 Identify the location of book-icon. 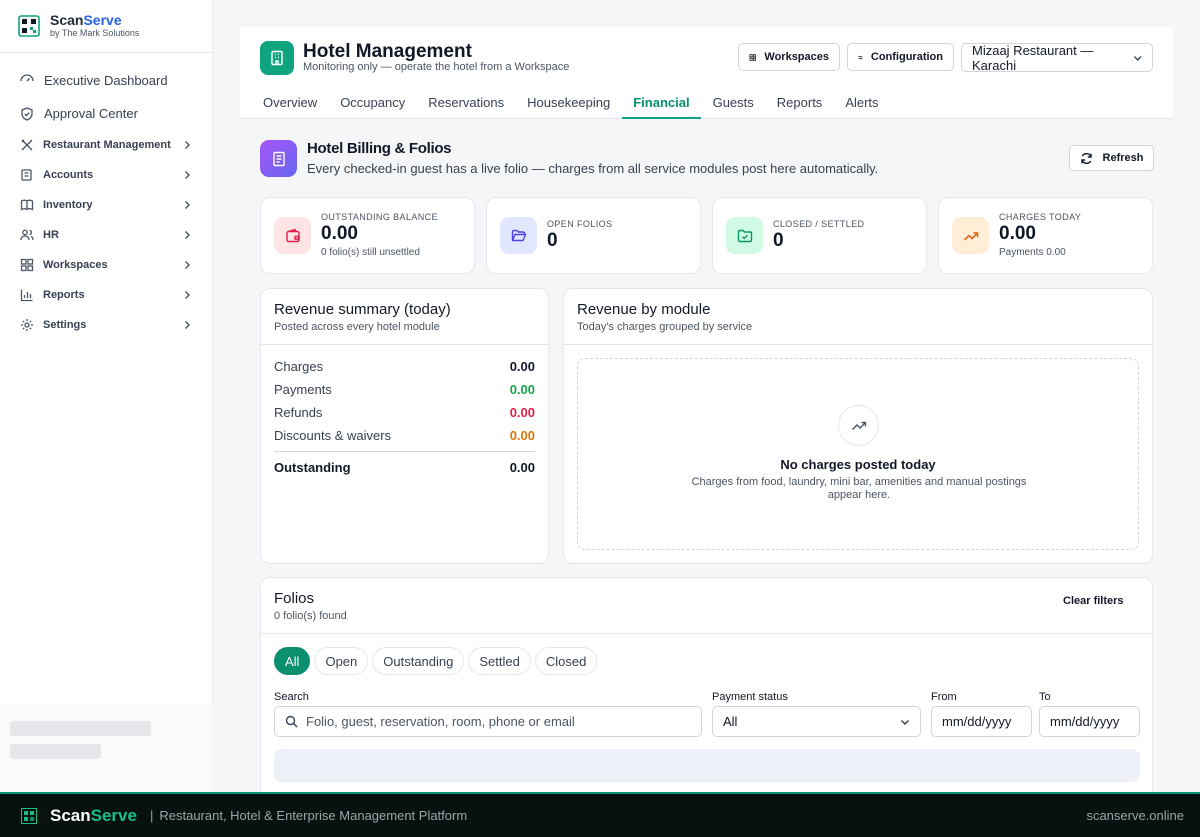
(27, 205).